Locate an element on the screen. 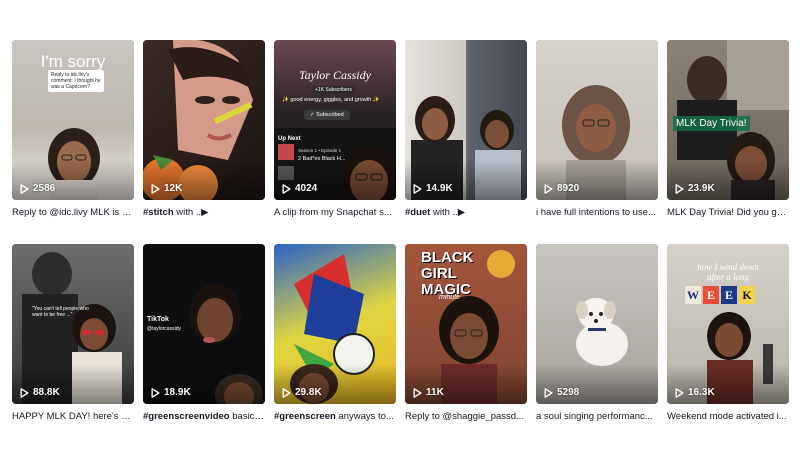  view-count: 8920 is located at coordinates (561, 188).